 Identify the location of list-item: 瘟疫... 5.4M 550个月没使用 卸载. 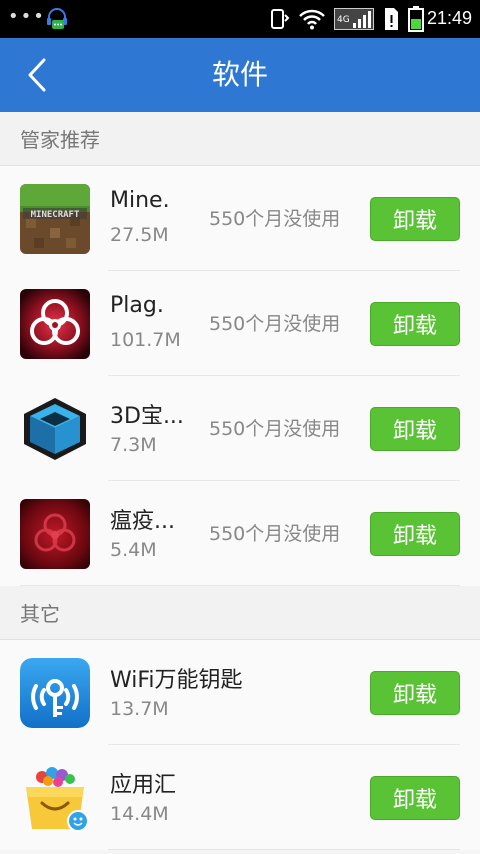
(240, 533).